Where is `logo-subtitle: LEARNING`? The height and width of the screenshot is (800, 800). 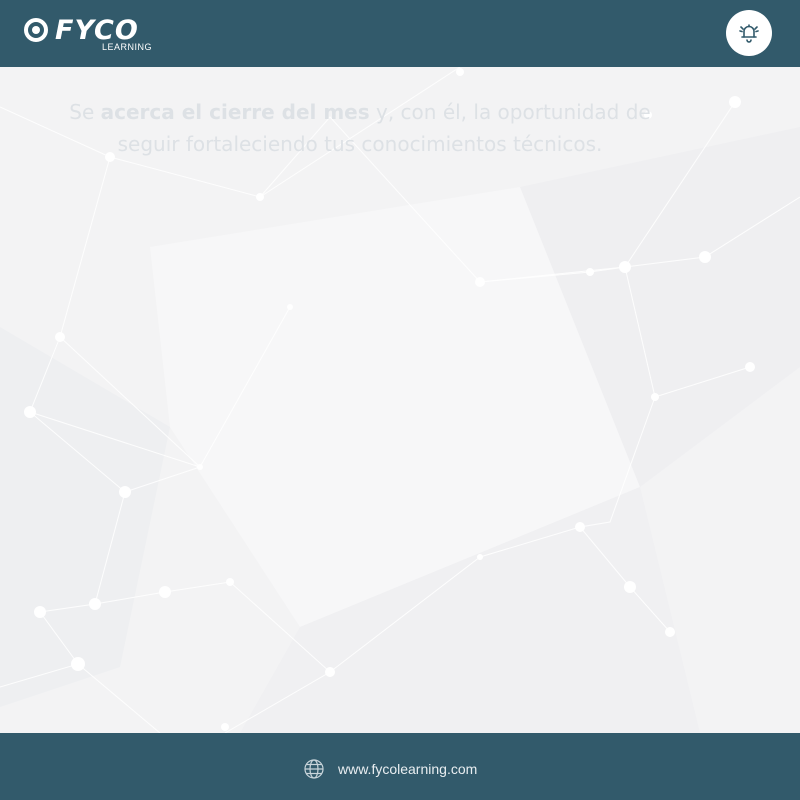 logo-subtitle: LEARNING is located at coordinates (127, 47).